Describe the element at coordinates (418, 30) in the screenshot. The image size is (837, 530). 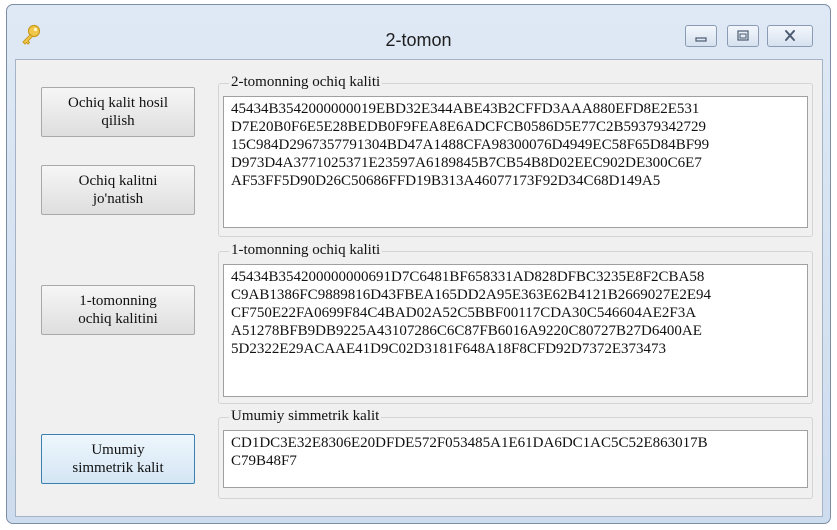
I see `title-bar: 2-tomon` at that location.